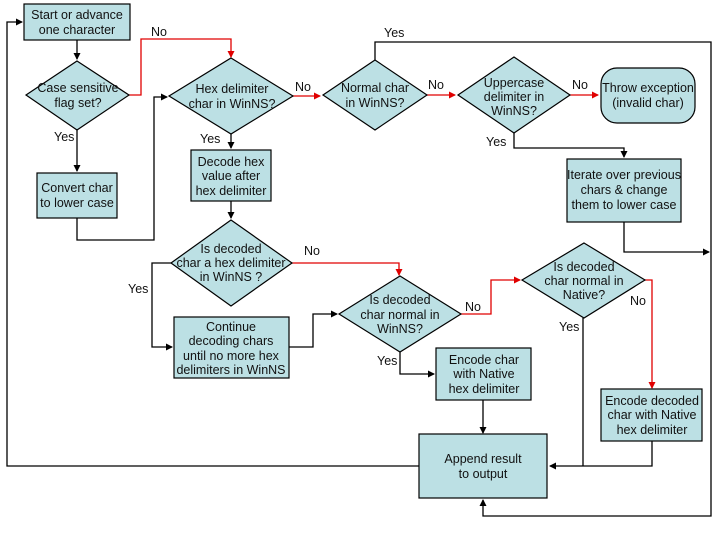 The image size is (720, 540). Describe the element at coordinates (569, 327) in the screenshot. I see `label-decnative-yes: Yes` at that location.